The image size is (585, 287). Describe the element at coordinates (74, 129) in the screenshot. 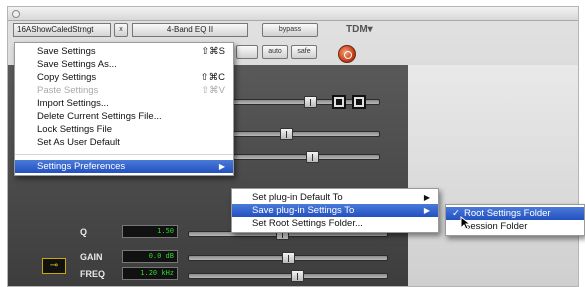

I see `menu-item-label: Lock Settings File` at that location.